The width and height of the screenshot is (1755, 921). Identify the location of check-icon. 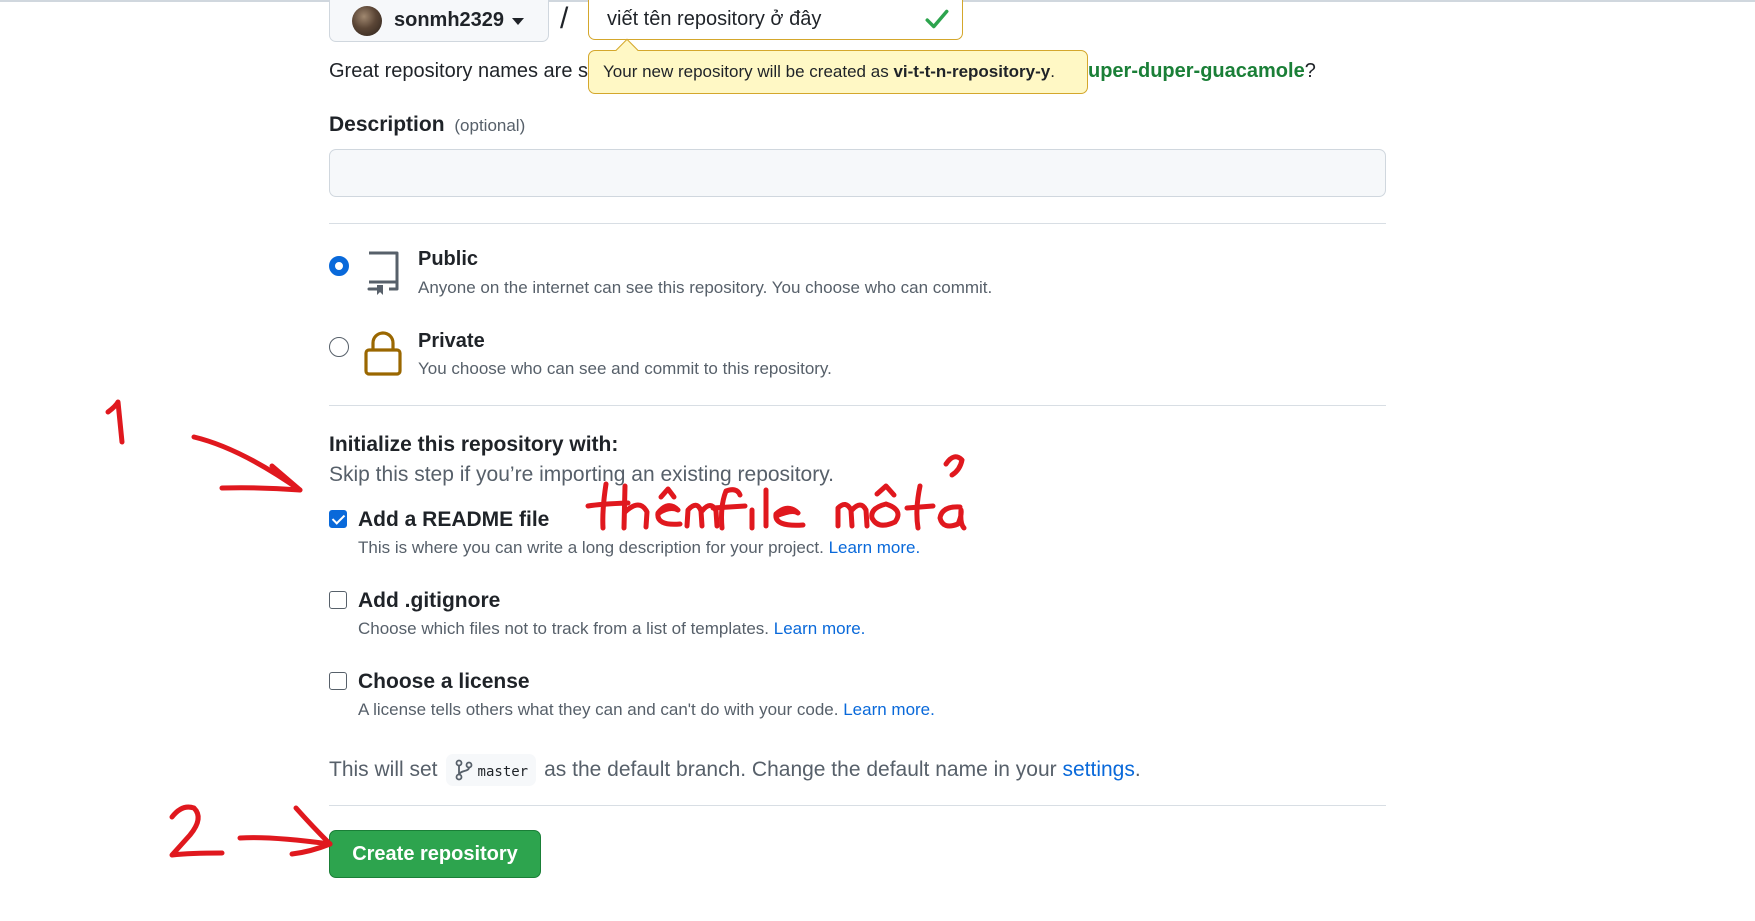
(937, 19).